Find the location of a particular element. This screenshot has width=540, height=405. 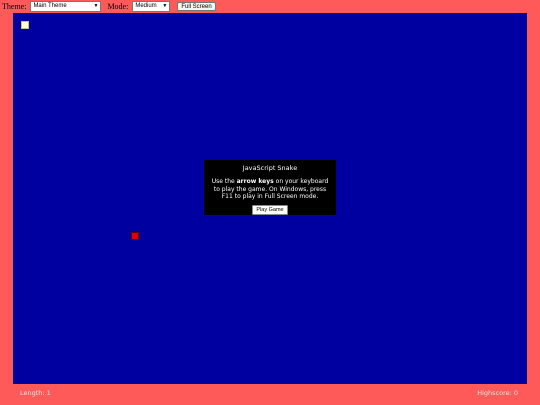

theme-label: Theme: is located at coordinates (14, 6).